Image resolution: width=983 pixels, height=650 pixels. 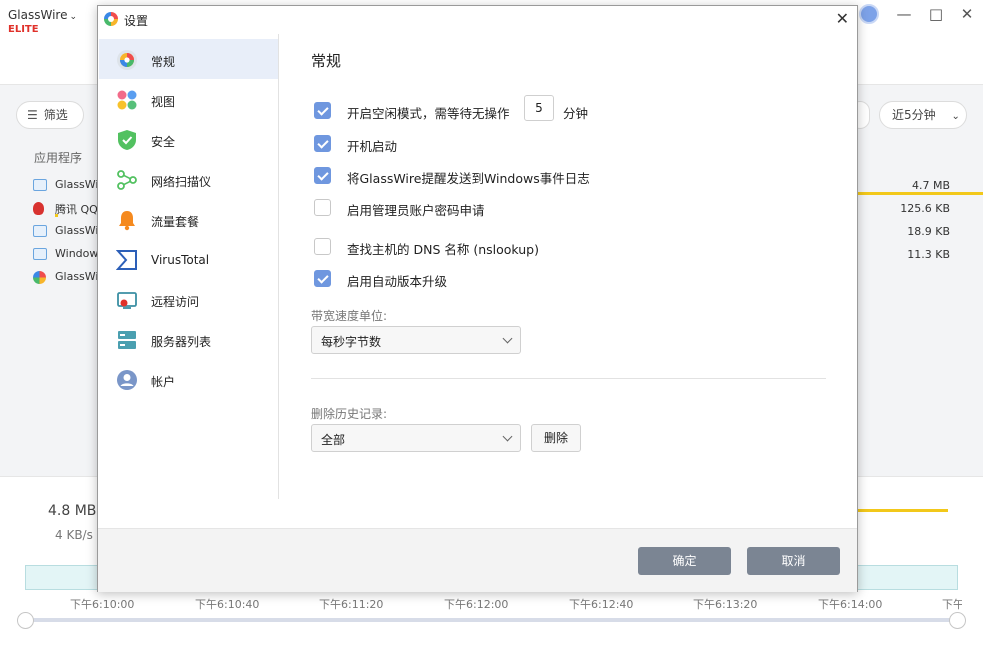 What do you see at coordinates (477, 20) in the screenshot?
I see `dialog-titlebar: 设置 ✕` at bounding box center [477, 20].